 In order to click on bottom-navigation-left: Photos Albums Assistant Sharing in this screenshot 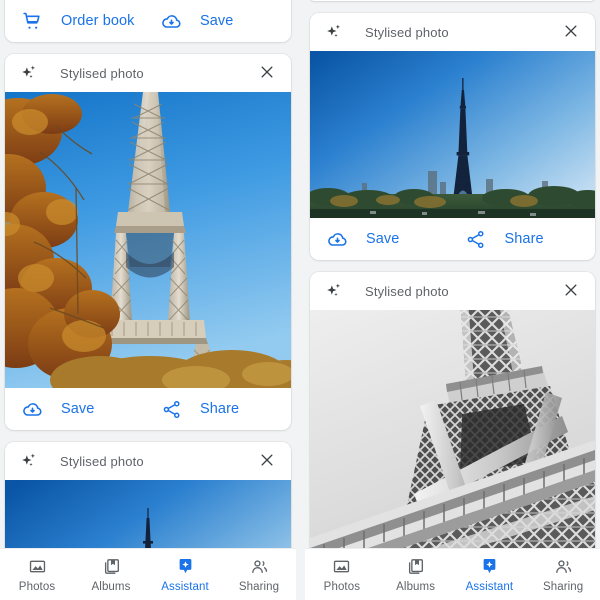, I will do `click(148, 574)`.